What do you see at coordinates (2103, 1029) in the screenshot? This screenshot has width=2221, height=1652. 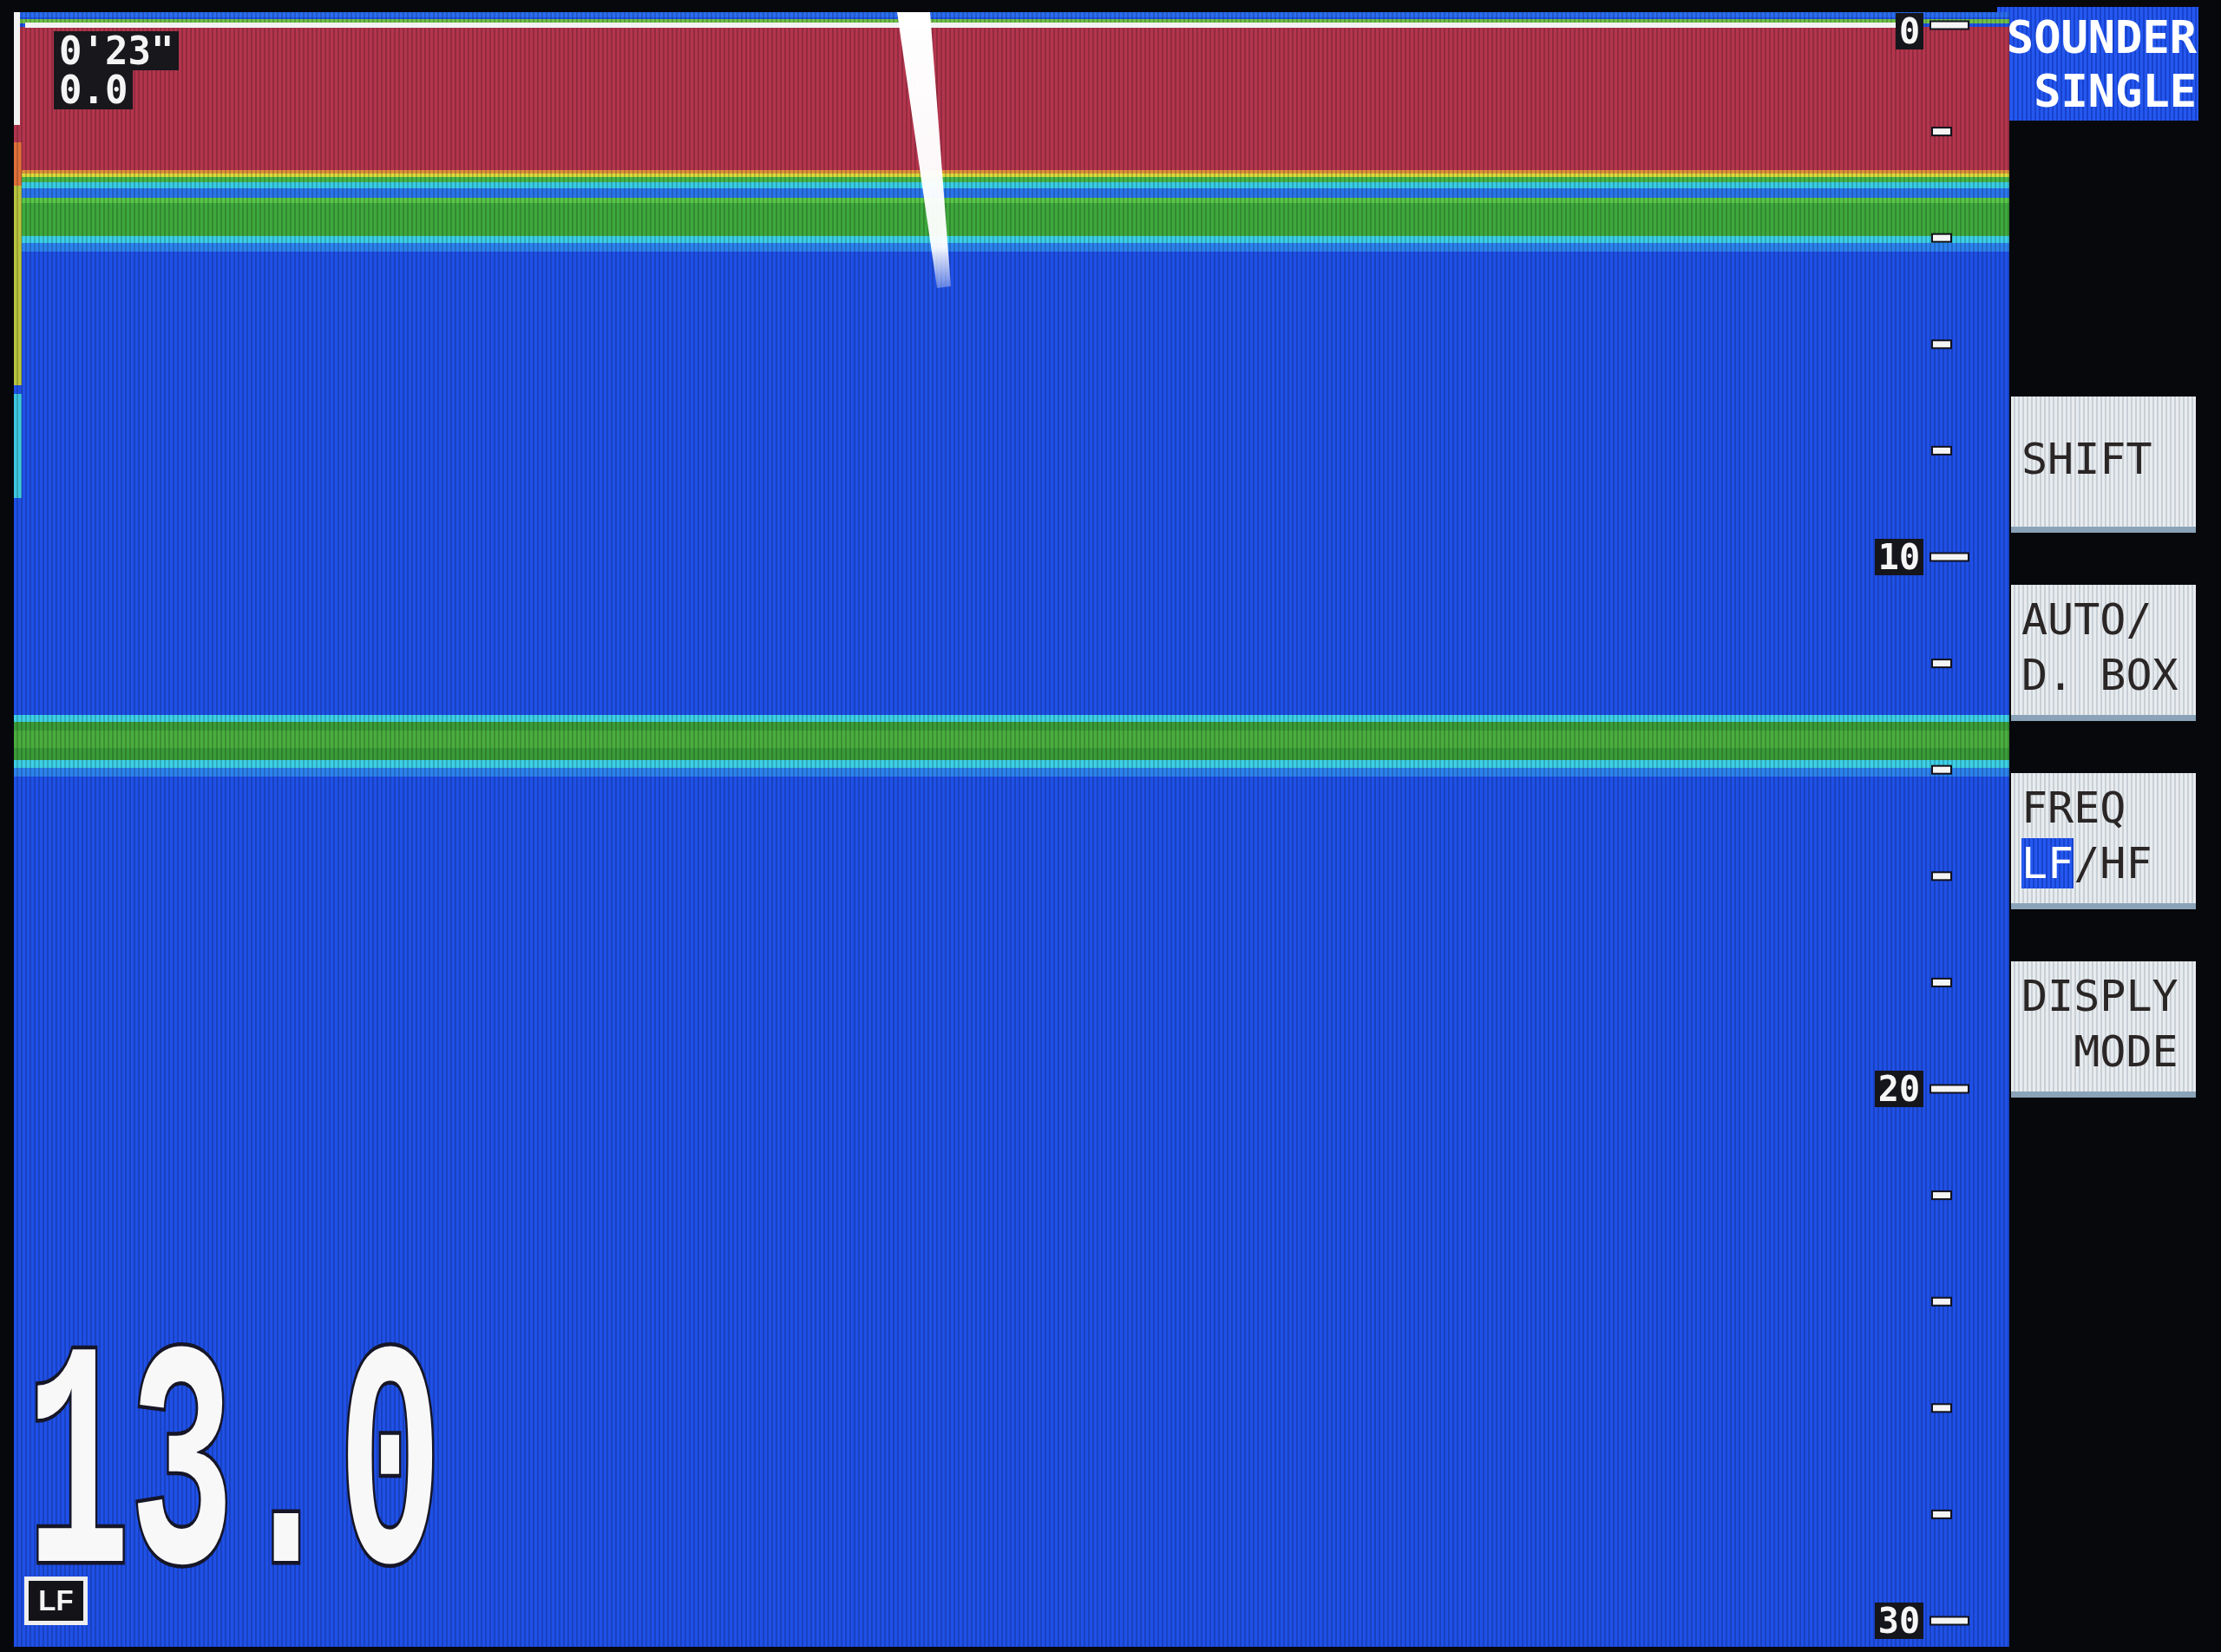 I see `soft-key-button: DISPLY MODE` at bounding box center [2103, 1029].